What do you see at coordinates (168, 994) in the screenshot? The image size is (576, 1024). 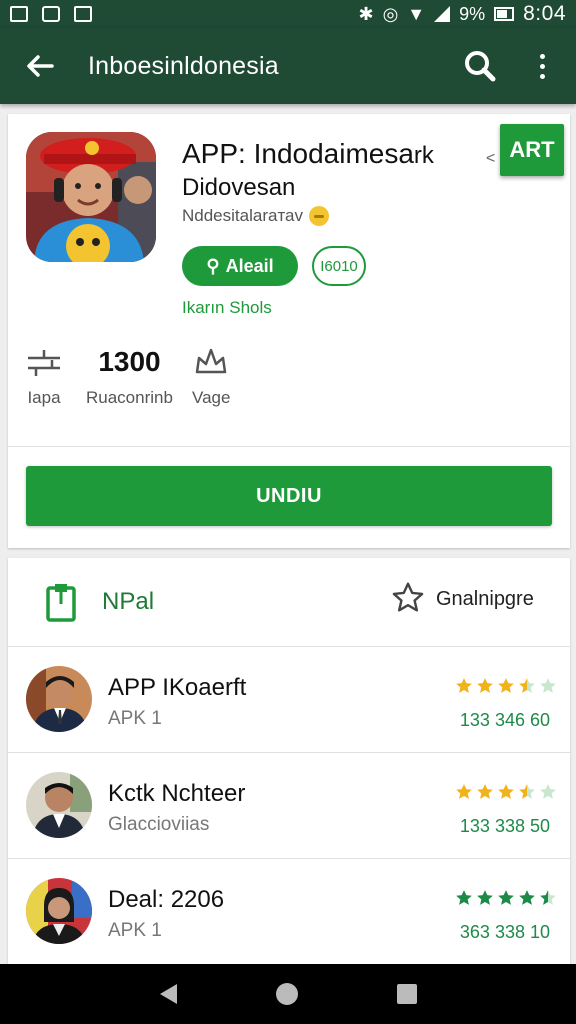 I see `nav-back-icon` at bounding box center [168, 994].